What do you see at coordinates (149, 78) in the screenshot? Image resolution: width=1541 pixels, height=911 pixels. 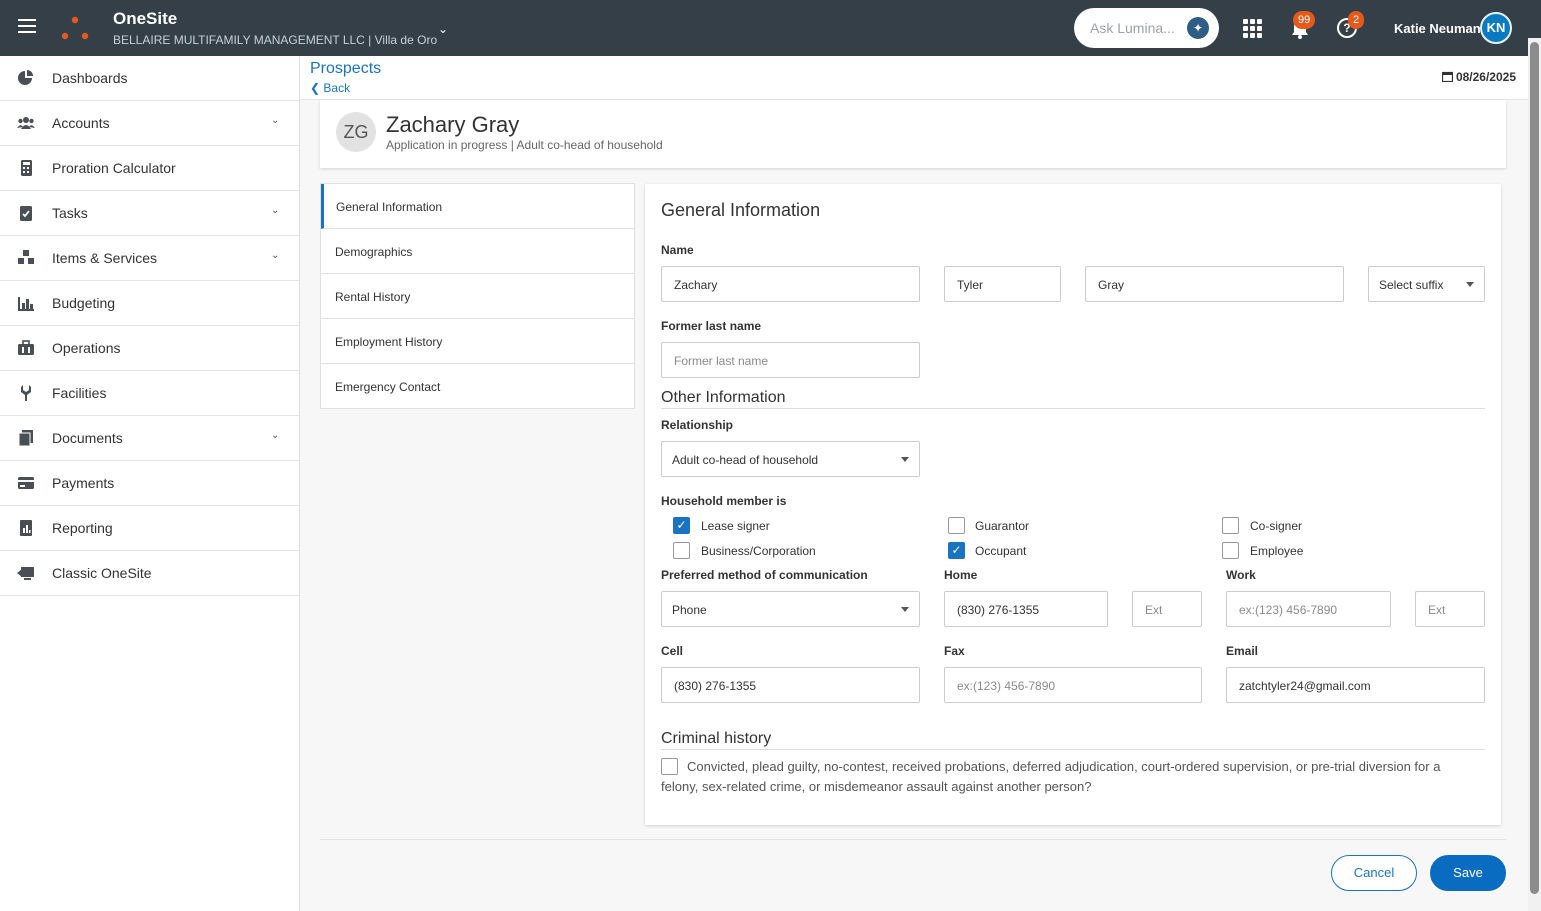 I see `sidebar-item-dashboards: Dashboards` at bounding box center [149, 78].